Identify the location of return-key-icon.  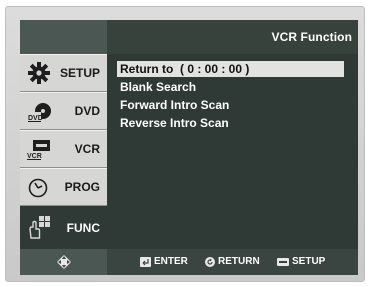
(210, 262).